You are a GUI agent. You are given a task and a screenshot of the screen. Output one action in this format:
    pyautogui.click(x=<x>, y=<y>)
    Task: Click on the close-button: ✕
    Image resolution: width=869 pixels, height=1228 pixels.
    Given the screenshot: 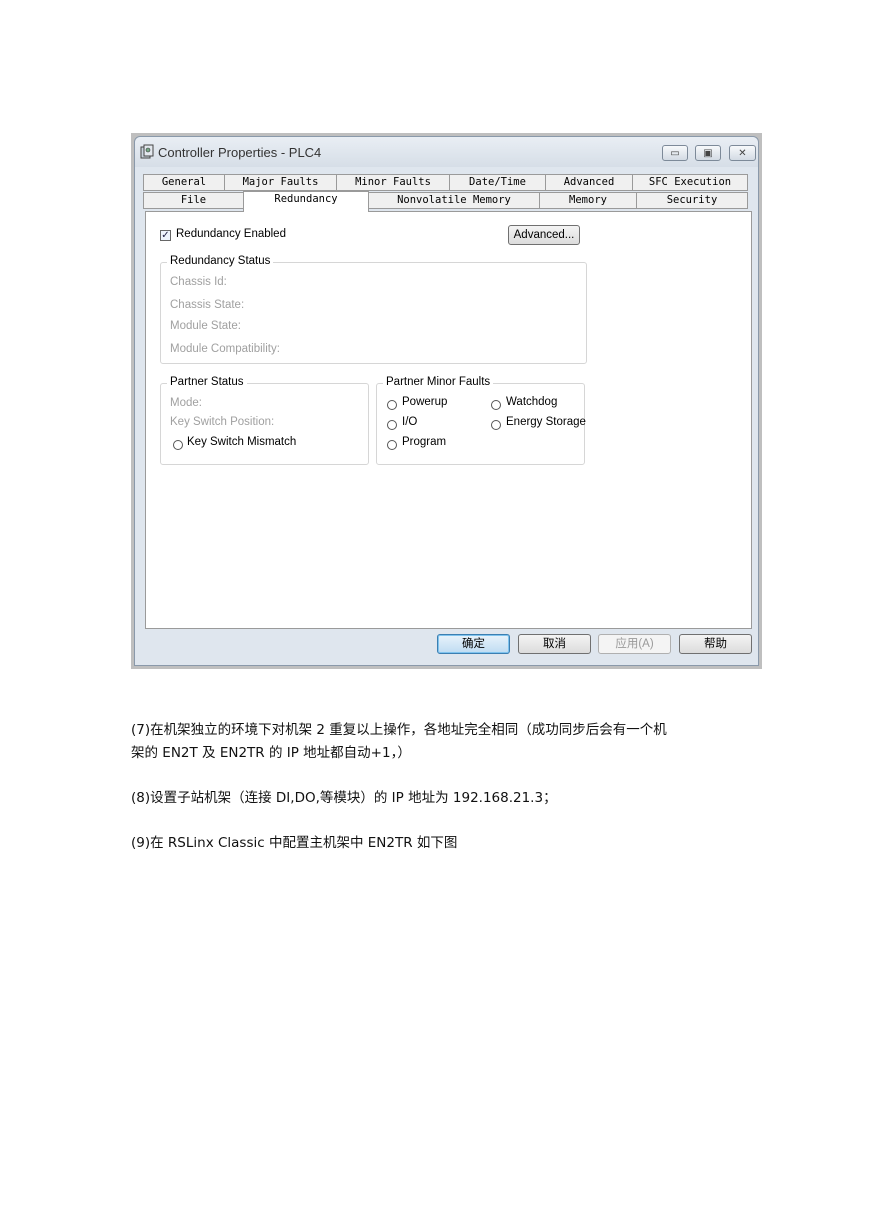 What is the action you would take?
    pyautogui.click(x=742, y=153)
    